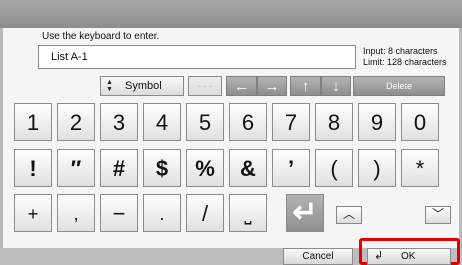  I want to click on key-plus: +, so click(33, 213).